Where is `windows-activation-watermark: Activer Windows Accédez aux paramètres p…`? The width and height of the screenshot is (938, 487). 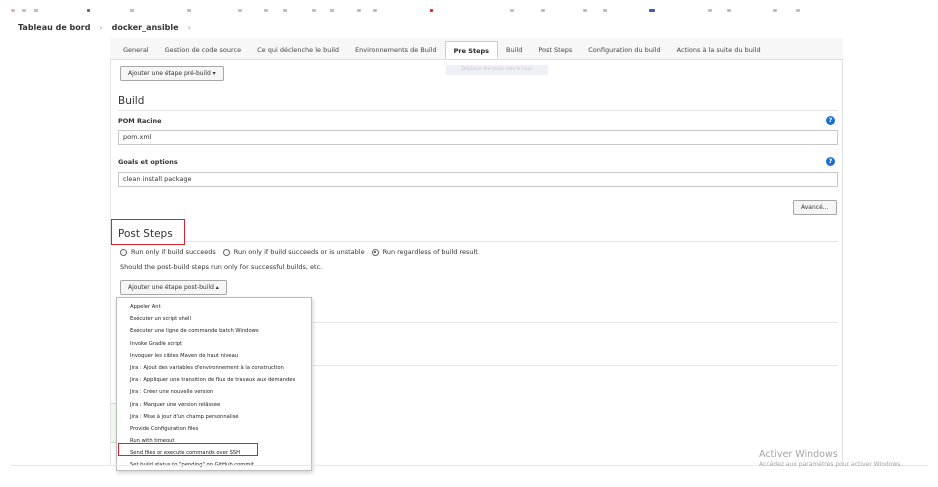
windows-activation-watermark: Activer Windows Accédez aux paramètres p… is located at coordinates (830, 458).